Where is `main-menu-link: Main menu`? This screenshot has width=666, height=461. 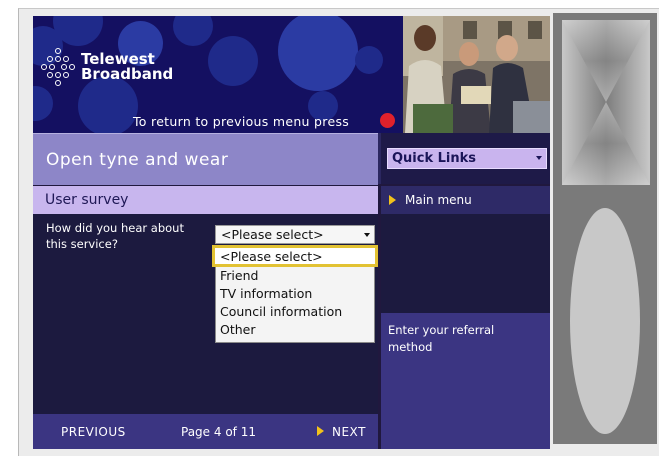 main-menu-link: Main menu is located at coordinates (465, 200).